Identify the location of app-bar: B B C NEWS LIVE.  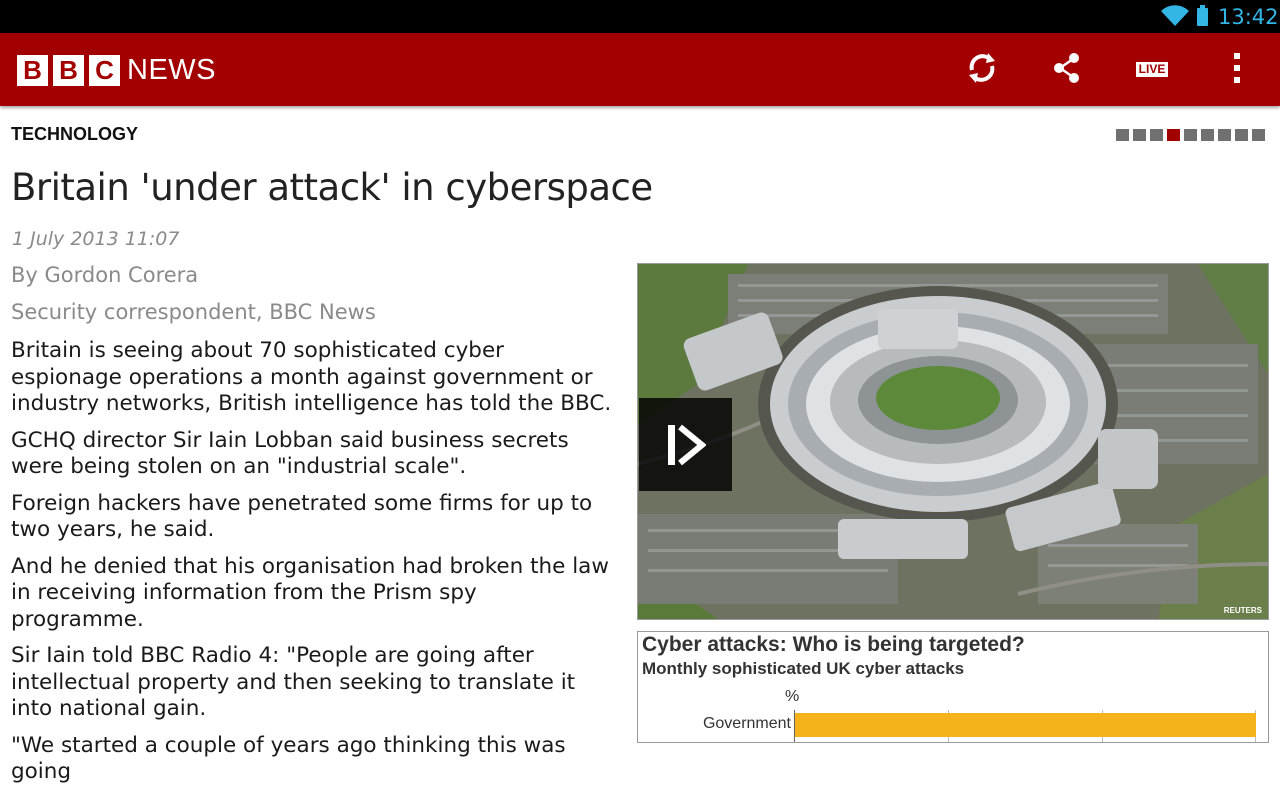
(640, 69).